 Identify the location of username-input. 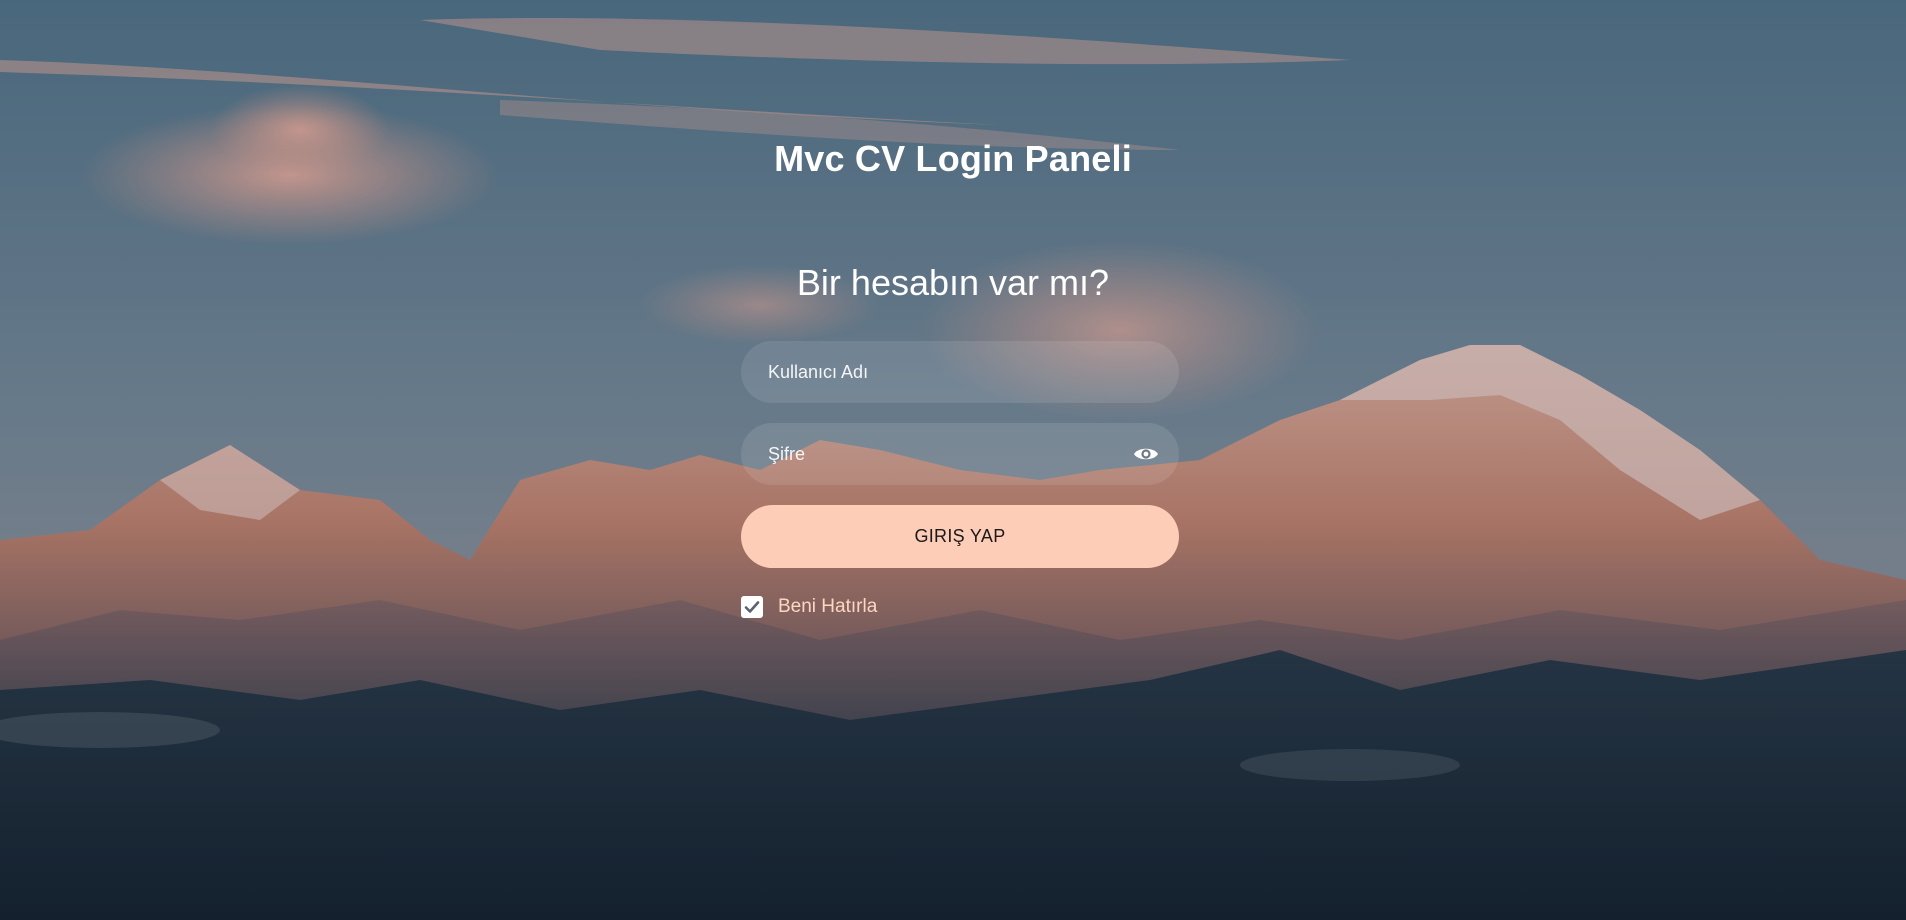
(960, 372).